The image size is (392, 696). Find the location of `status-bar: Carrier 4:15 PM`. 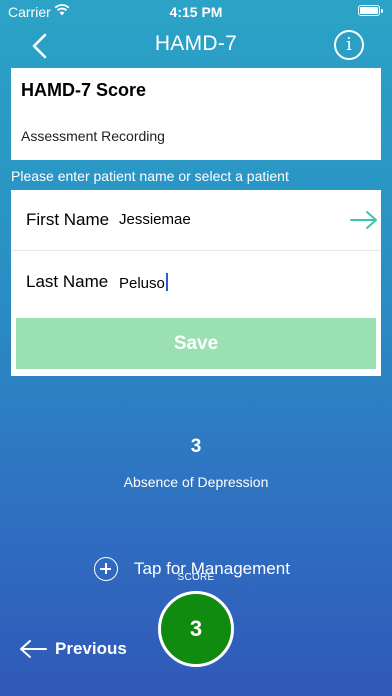

status-bar: Carrier 4:15 PM is located at coordinates (196, 12).